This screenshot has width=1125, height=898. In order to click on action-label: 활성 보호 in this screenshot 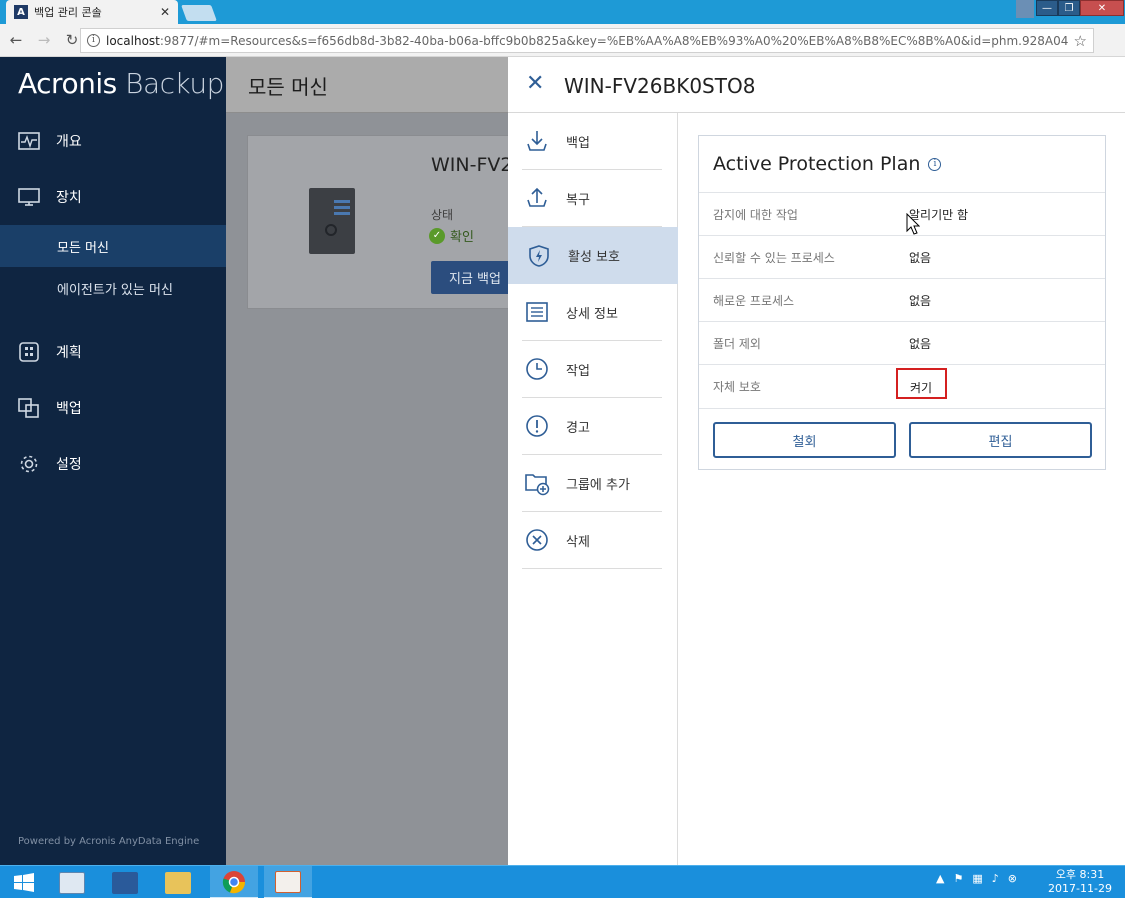, I will do `click(594, 257)`.